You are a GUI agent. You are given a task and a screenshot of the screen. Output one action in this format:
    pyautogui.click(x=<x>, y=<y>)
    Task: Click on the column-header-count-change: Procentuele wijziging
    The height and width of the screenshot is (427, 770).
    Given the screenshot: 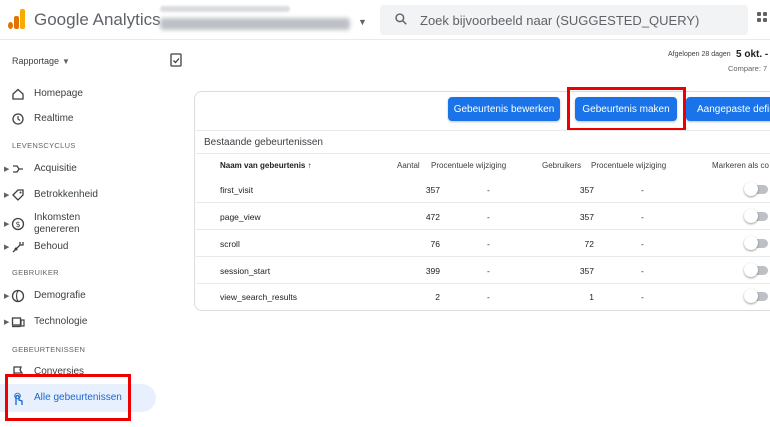 What is the action you would take?
    pyautogui.click(x=468, y=165)
    